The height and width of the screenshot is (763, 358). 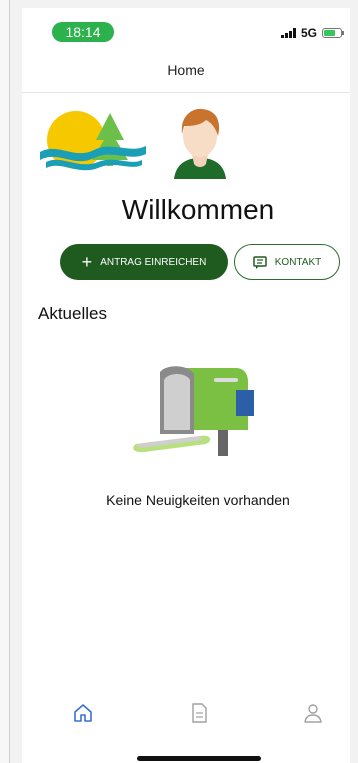 I want to click on tab-home, so click(x=83, y=713).